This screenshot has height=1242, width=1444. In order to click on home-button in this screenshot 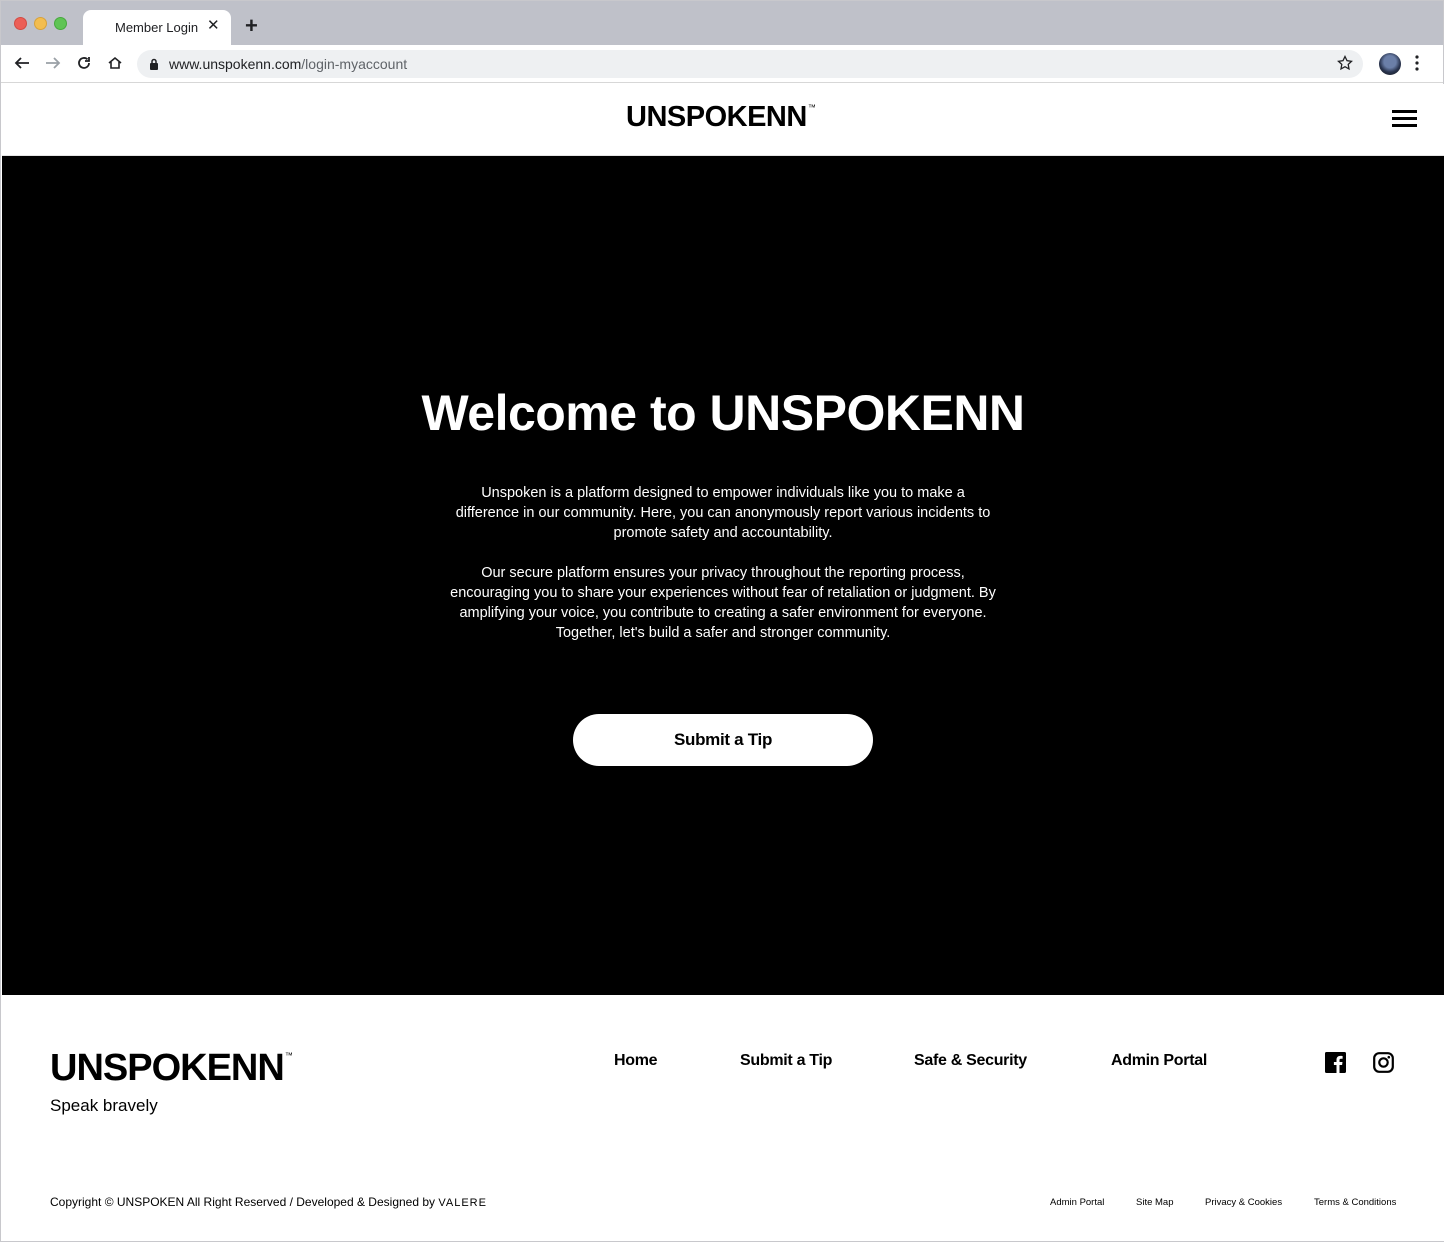, I will do `click(115, 63)`.